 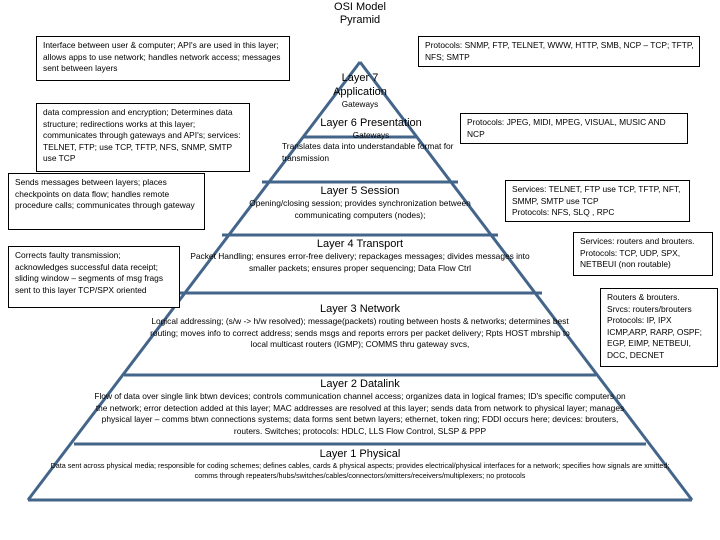 What do you see at coordinates (371, 135) in the screenshot?
I see `layer-6-subtitle: Gateways` at bounding box center [371, 135].